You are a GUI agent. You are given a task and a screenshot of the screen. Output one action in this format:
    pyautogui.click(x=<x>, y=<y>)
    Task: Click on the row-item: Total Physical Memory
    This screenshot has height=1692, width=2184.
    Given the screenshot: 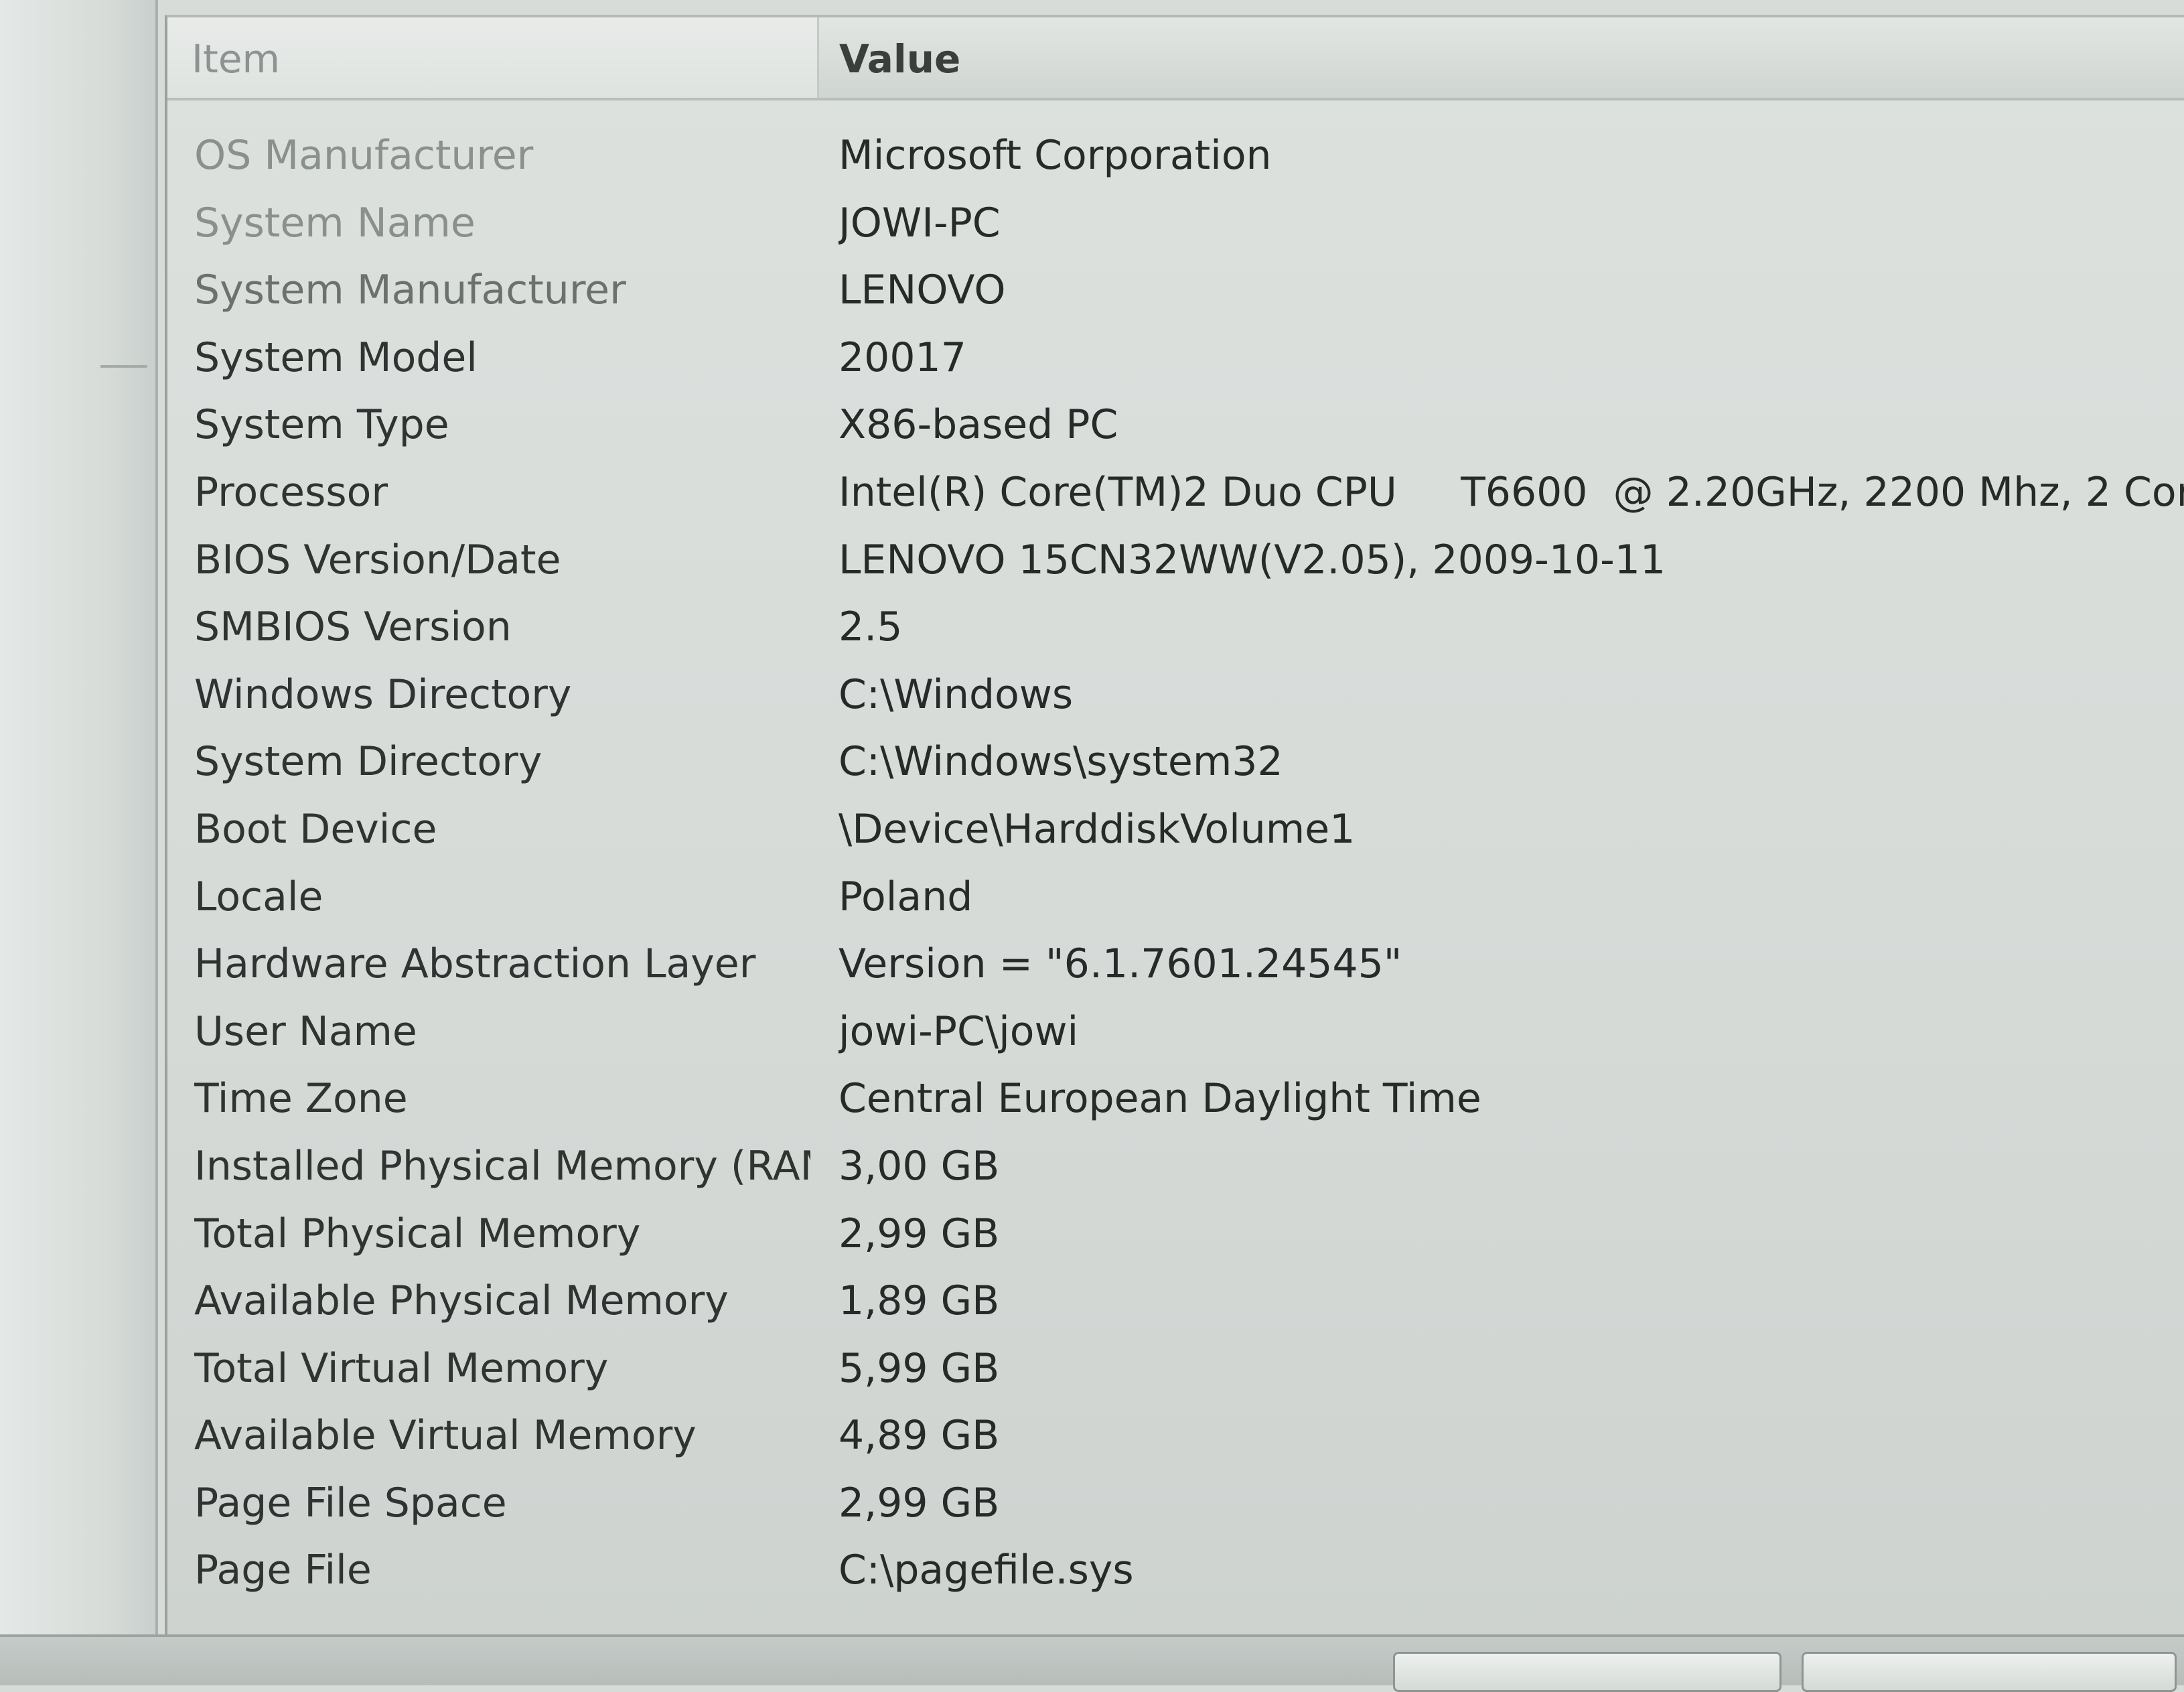 What is the action you would take?
    pyautogui.click(x=417, y=1233)
    